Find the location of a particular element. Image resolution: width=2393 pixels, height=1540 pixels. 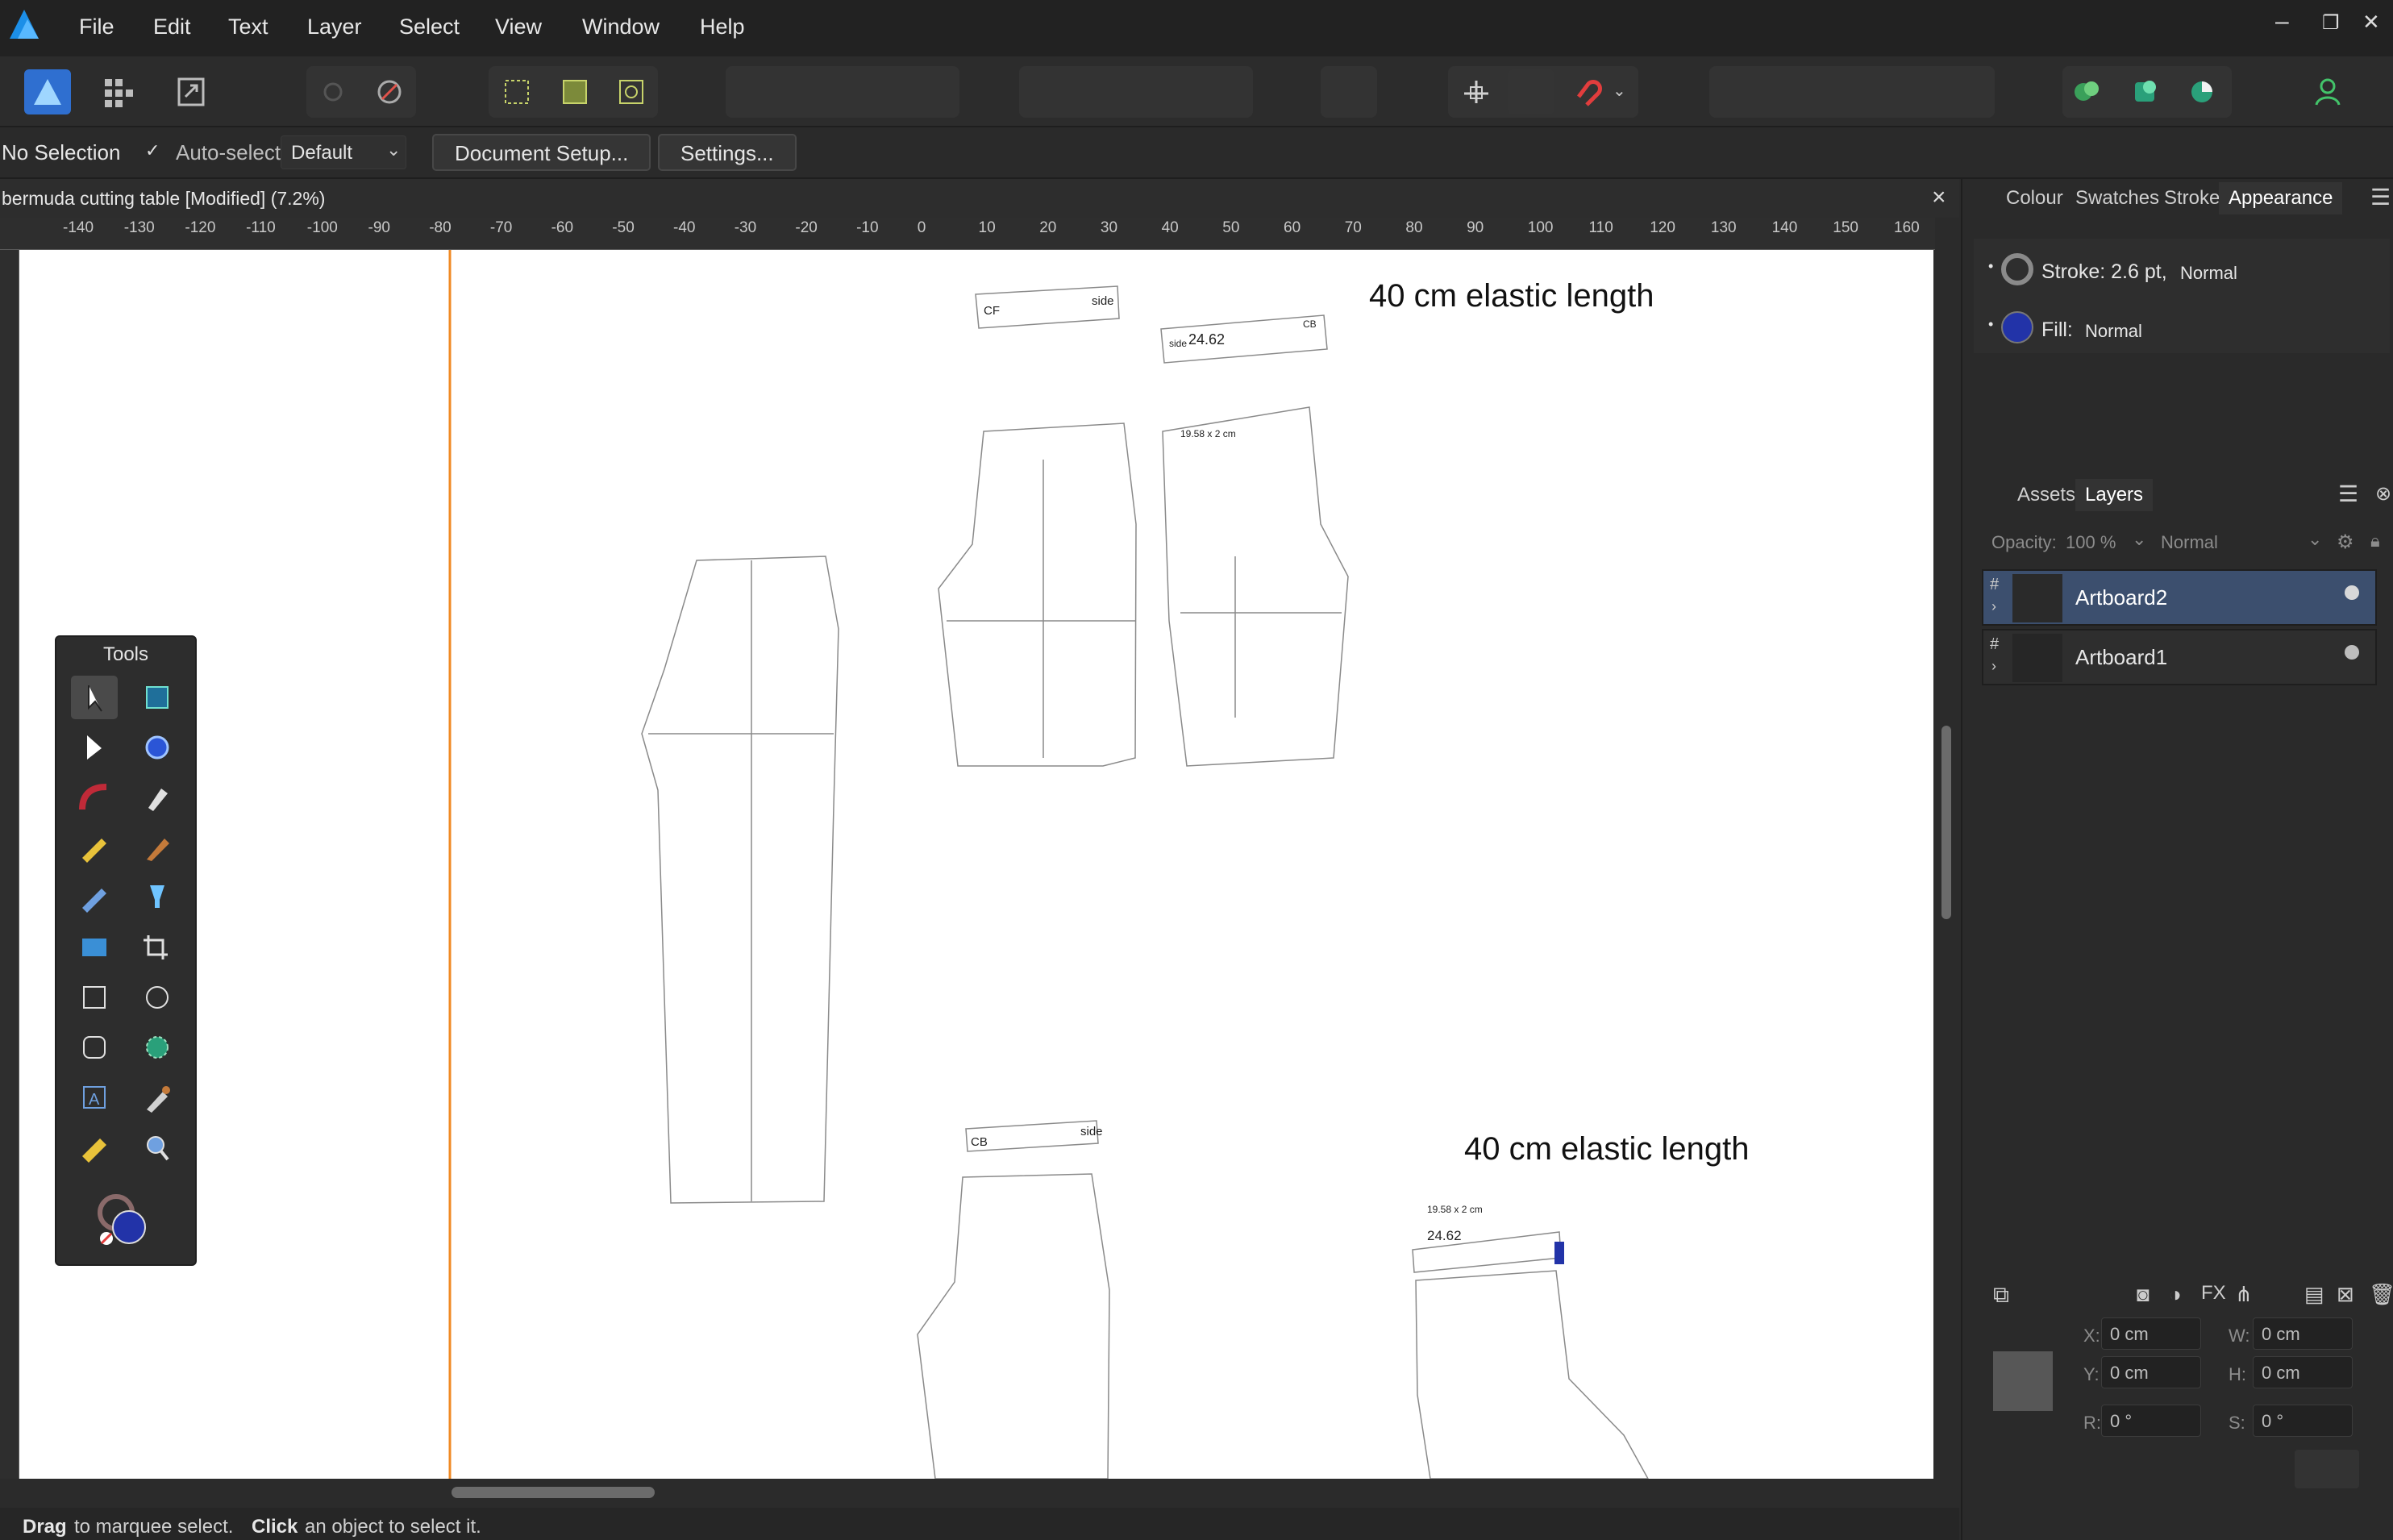

insert-behind-icon is located at coordinates (2087, 91).